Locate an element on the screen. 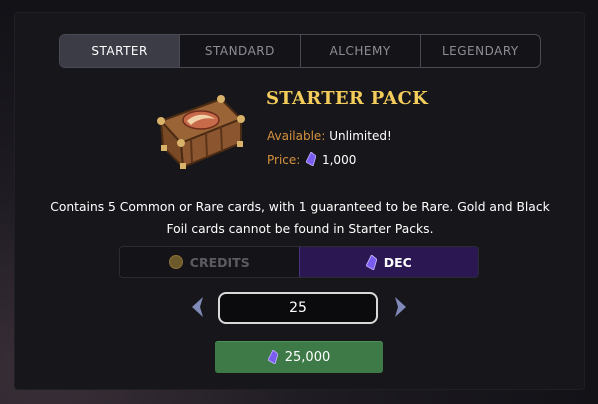 This screenshot has height=404, width=598. quantity-input is located at coordinates (298, 308).